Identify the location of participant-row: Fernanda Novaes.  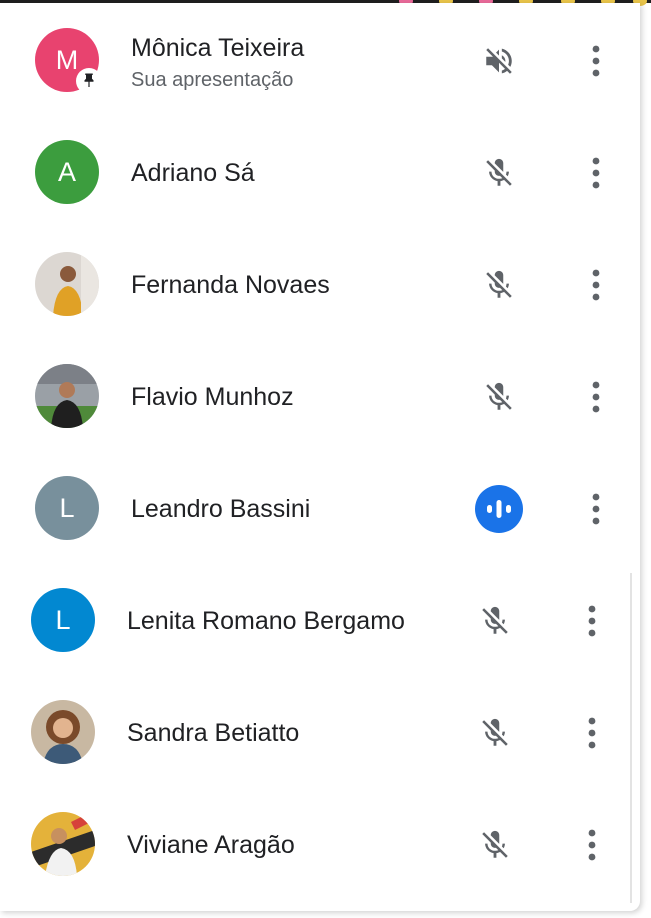
(320, 283).